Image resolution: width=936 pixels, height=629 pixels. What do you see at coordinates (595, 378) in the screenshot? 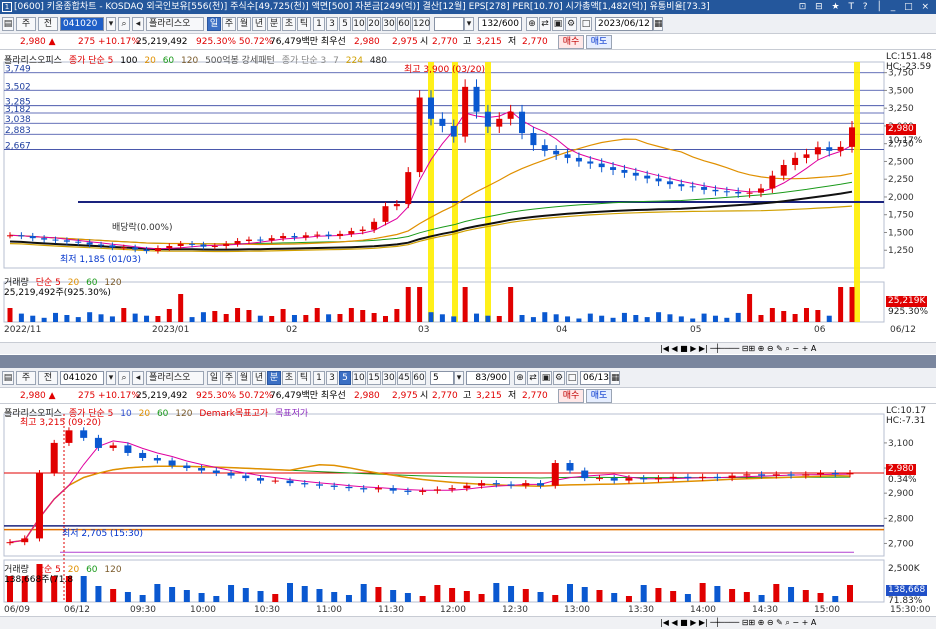
I see `date-input: 06/13` at bounding box center [595, 378].